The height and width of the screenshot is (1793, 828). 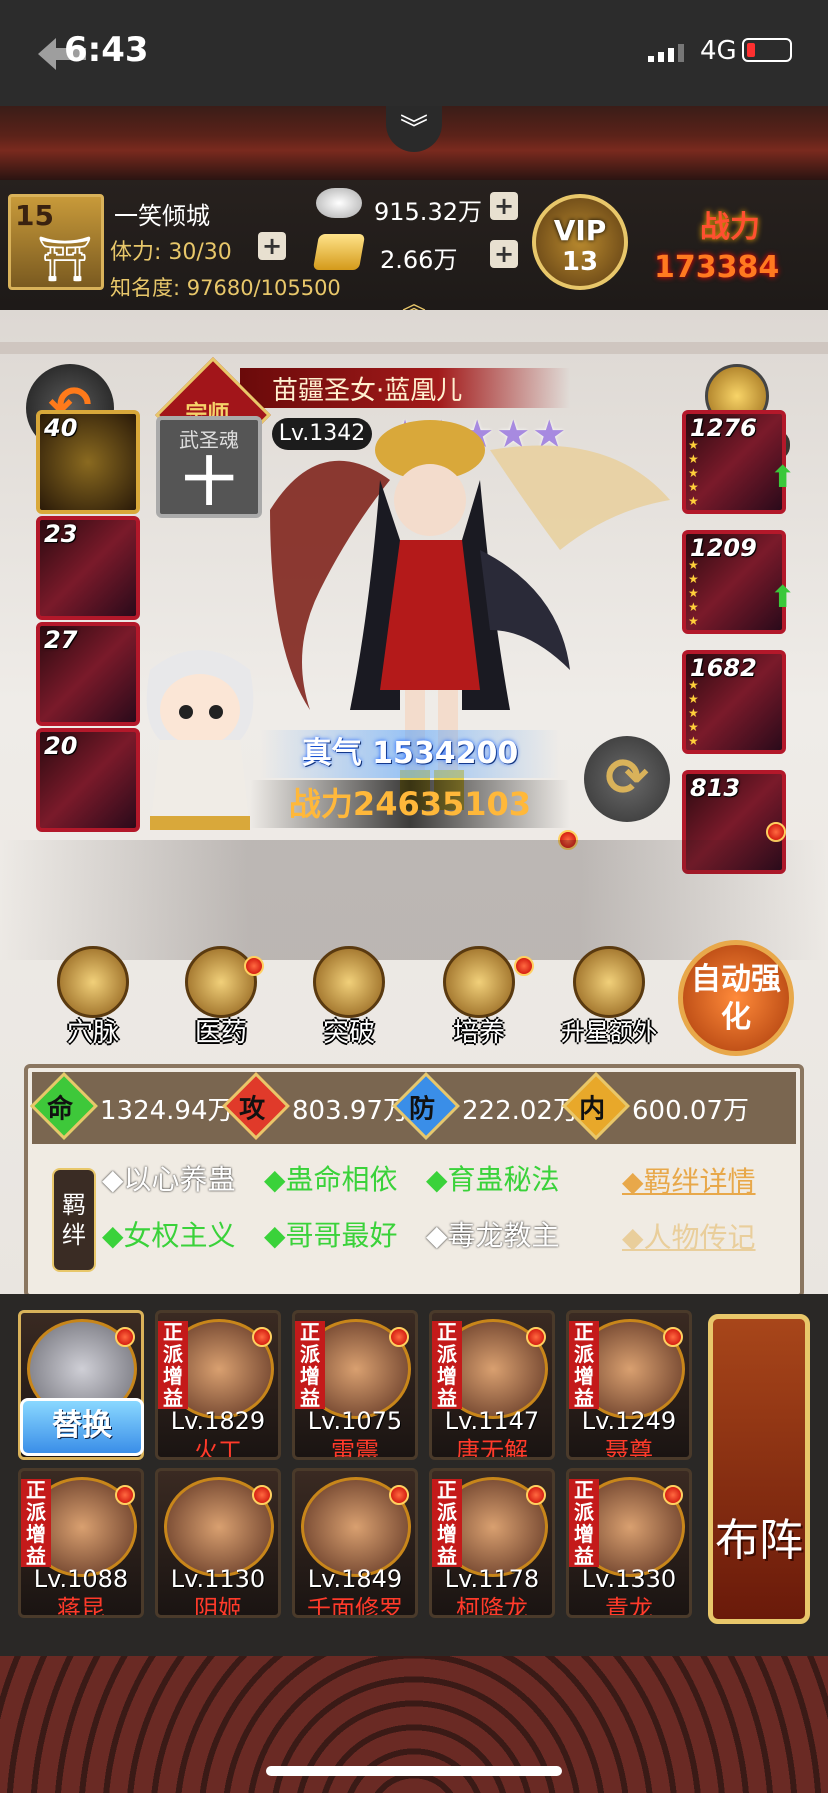 I want to click on skill-slot-1: 40, so click(x=88, y=462).